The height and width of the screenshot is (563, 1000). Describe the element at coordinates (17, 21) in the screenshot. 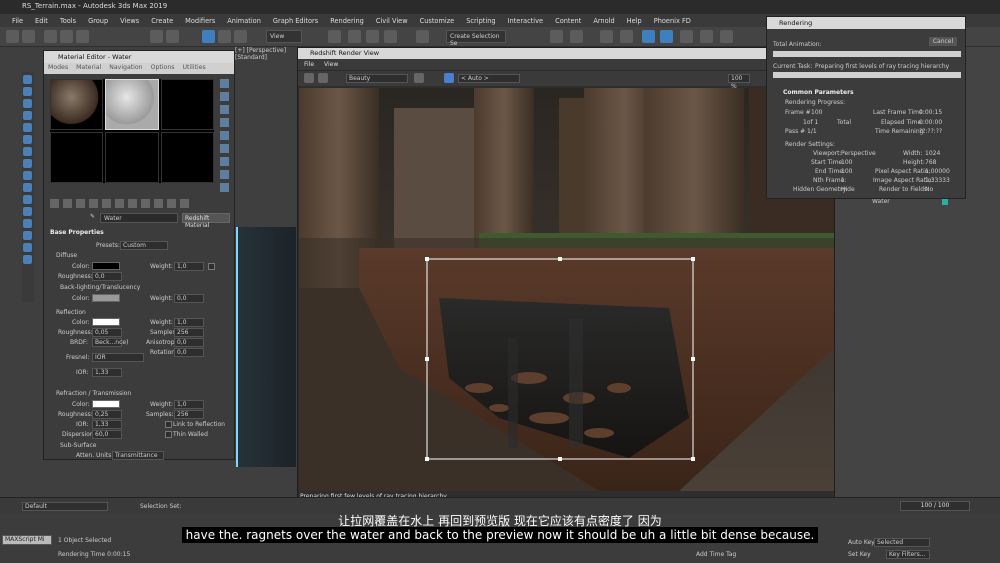

I see `menu-item: File` at that location.